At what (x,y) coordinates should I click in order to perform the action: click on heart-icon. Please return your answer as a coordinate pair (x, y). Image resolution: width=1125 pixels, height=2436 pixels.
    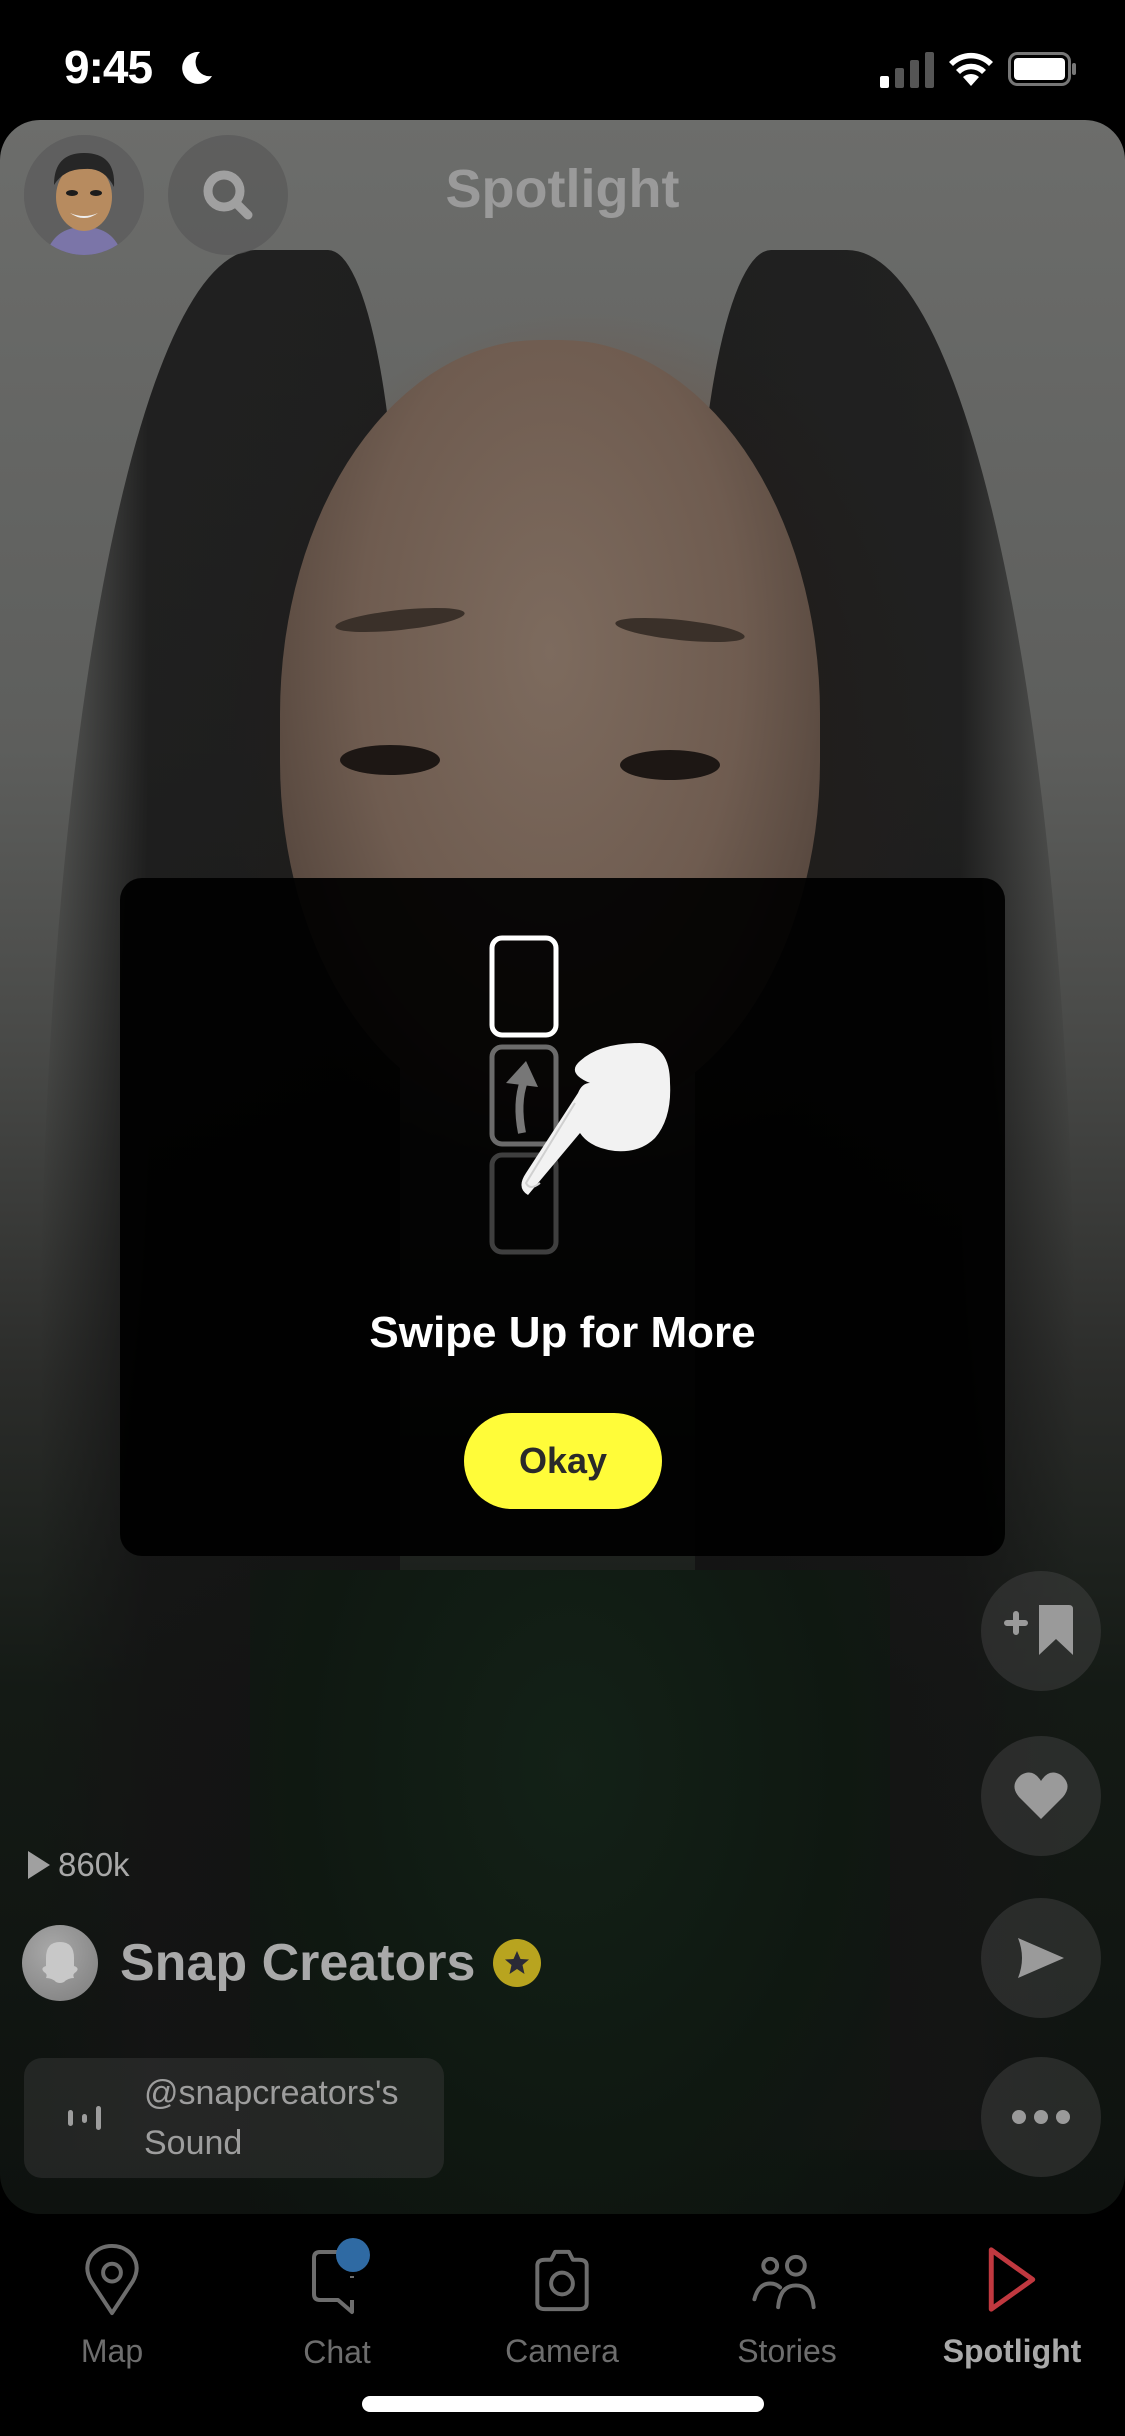
    Looking at the image, I should click on (1041, 1795).